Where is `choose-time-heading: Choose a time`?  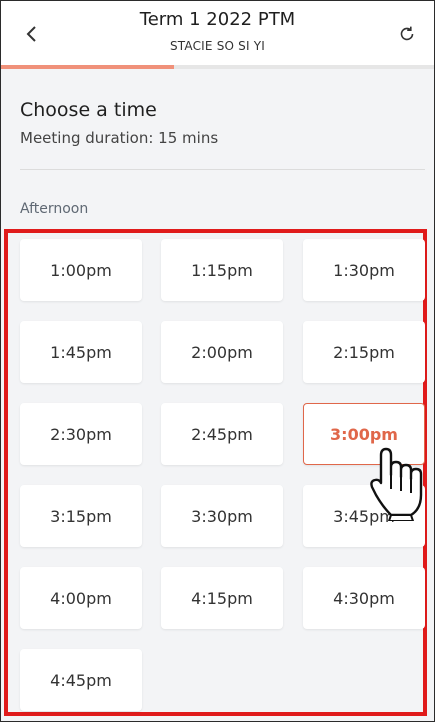 choose-time-heading: Choose a time is located at coordinates (88, 110).